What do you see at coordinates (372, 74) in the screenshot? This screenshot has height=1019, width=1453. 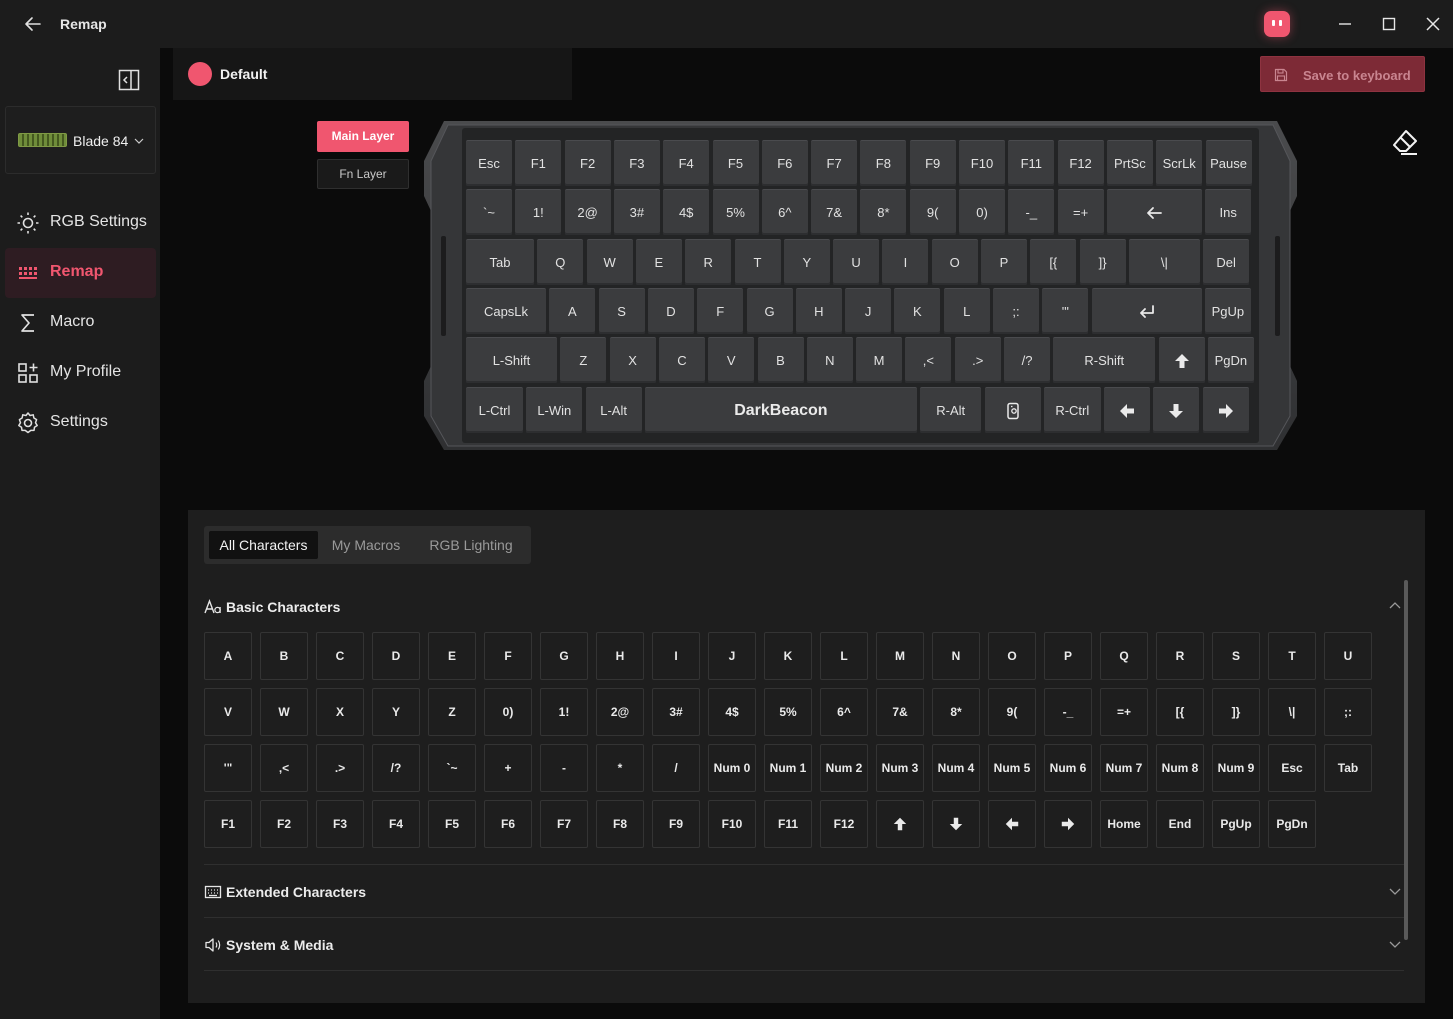 I see `profile-bar: Default` at bounding box center [372, 74].